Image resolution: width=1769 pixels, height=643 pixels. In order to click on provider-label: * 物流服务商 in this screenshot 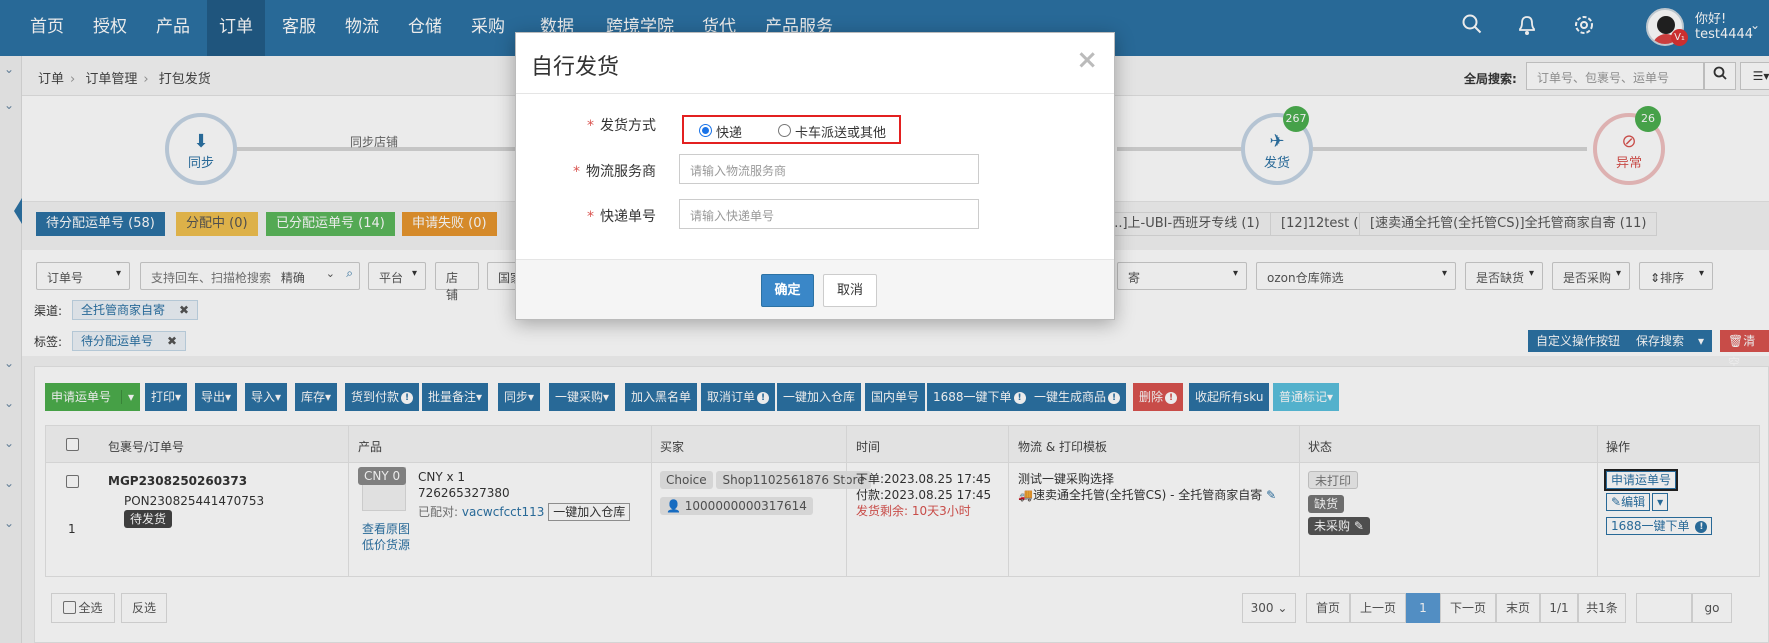, I will do `click(614, 172)`.